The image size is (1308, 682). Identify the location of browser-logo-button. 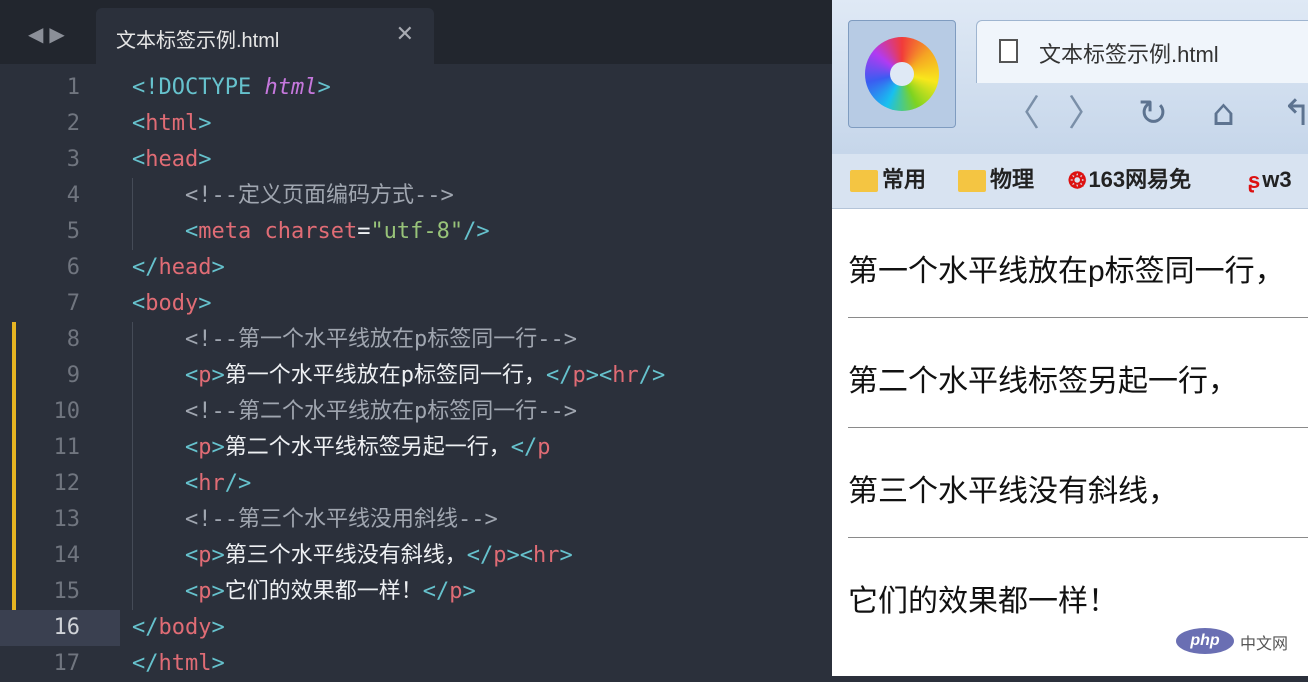
(902, 74).